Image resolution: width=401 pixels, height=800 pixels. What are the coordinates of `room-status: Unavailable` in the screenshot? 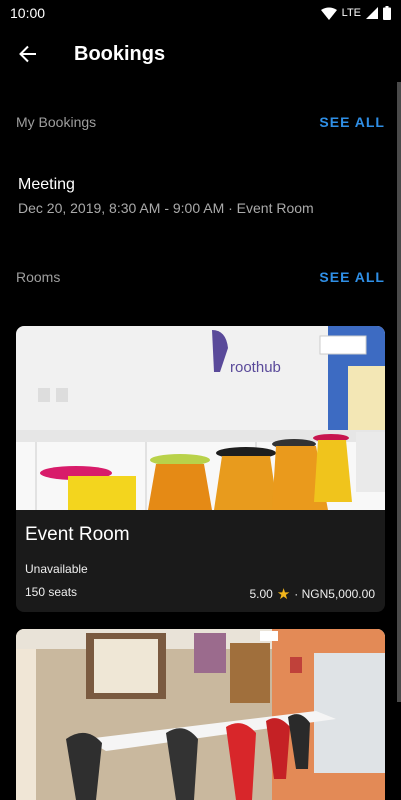 It's located at (56, 569).